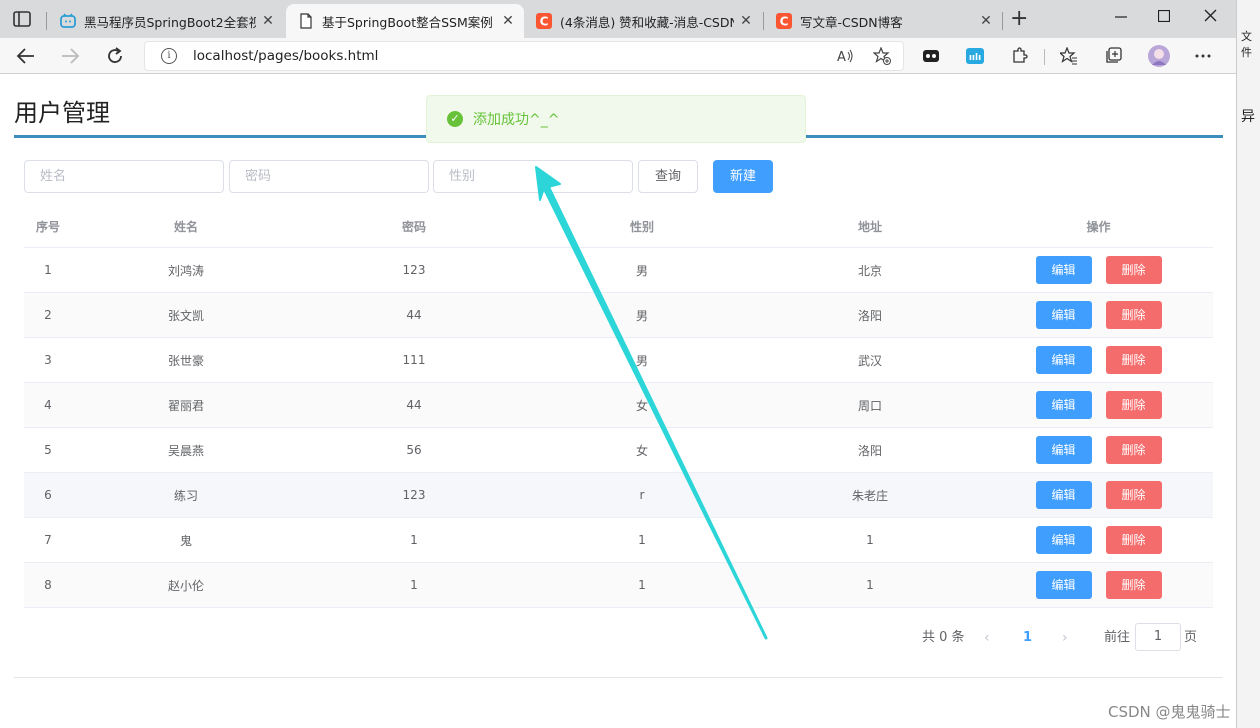 Image resolution: width=1260 pixels, height=728 pixels. I want to click on cell-index: 6, so click(48, 495).